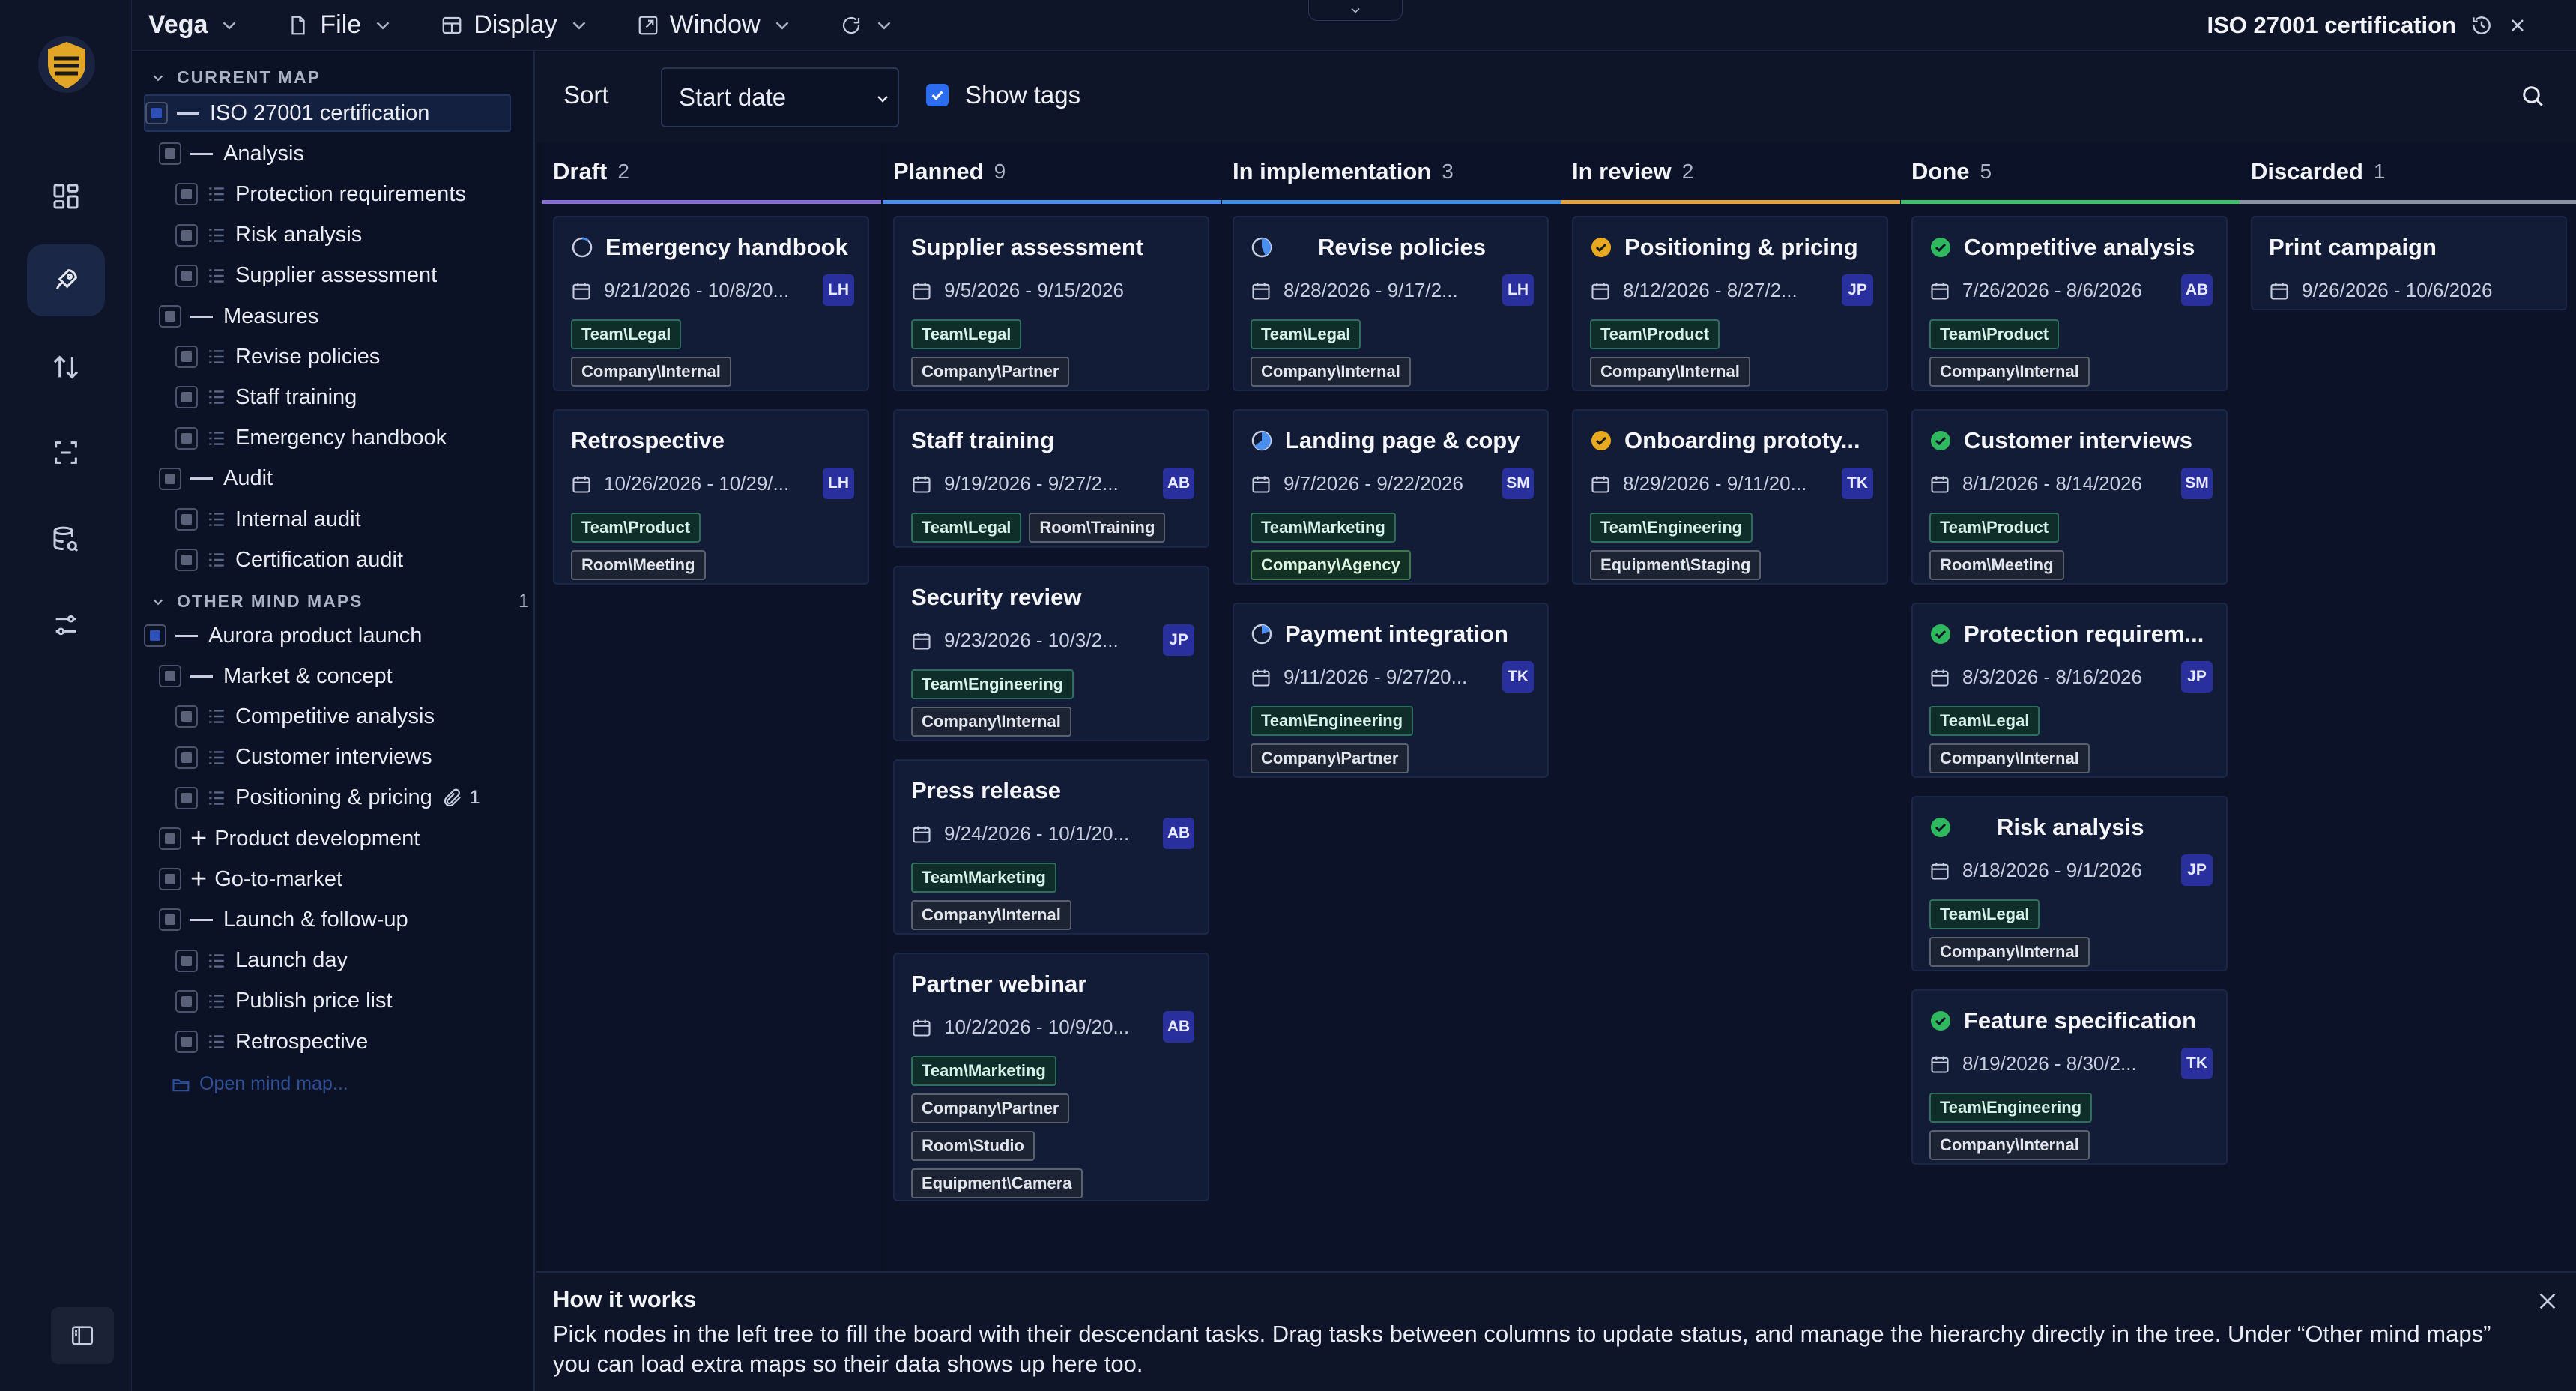 The image size is (2576, 1391). I want to click on sort-select: Start date, so click(780, 97).